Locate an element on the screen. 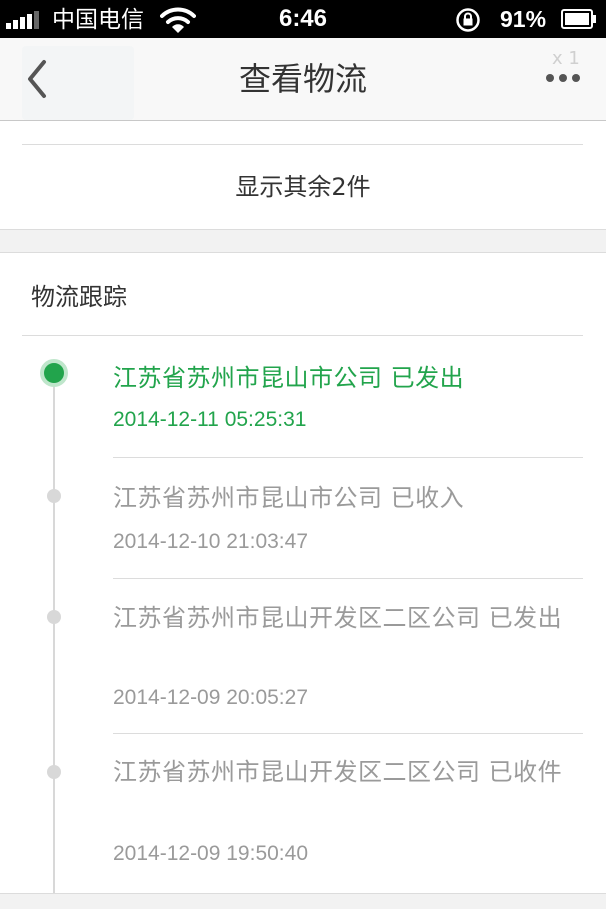  show-more-items-button: 显示其余2件 is located at coordinates (303, 187).